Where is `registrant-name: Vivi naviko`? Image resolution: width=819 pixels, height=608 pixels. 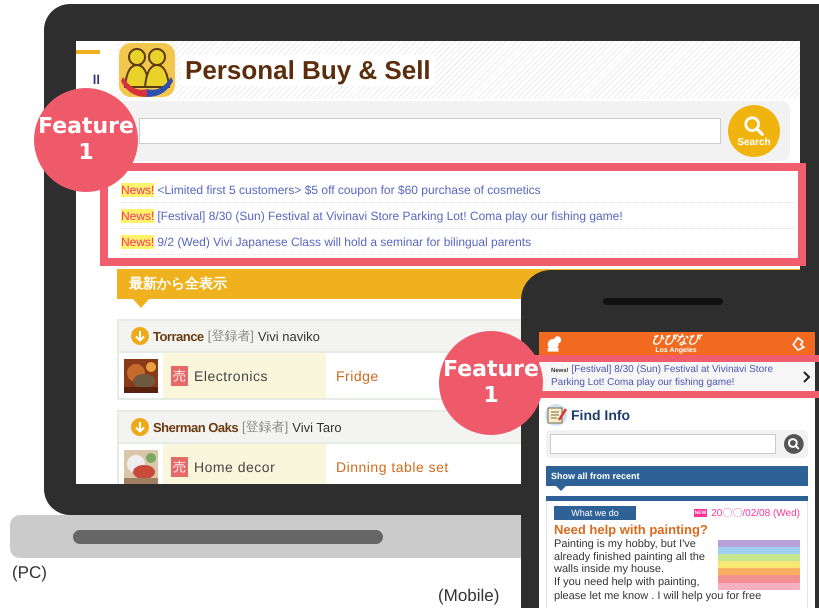
registrant-name: Vivi naviko is located at coordinates (289, 336).